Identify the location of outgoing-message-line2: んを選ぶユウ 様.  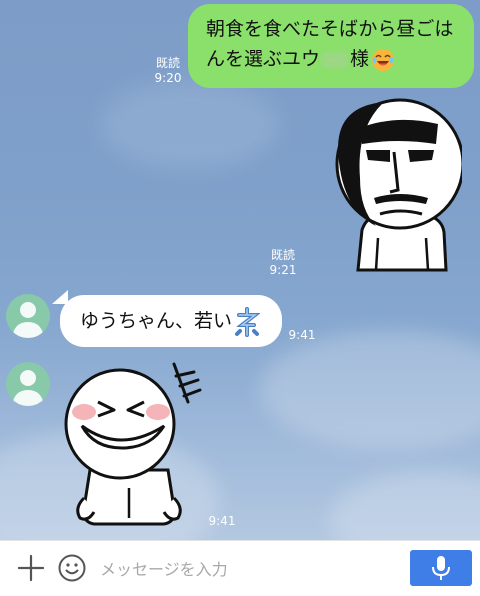
(332, 59).